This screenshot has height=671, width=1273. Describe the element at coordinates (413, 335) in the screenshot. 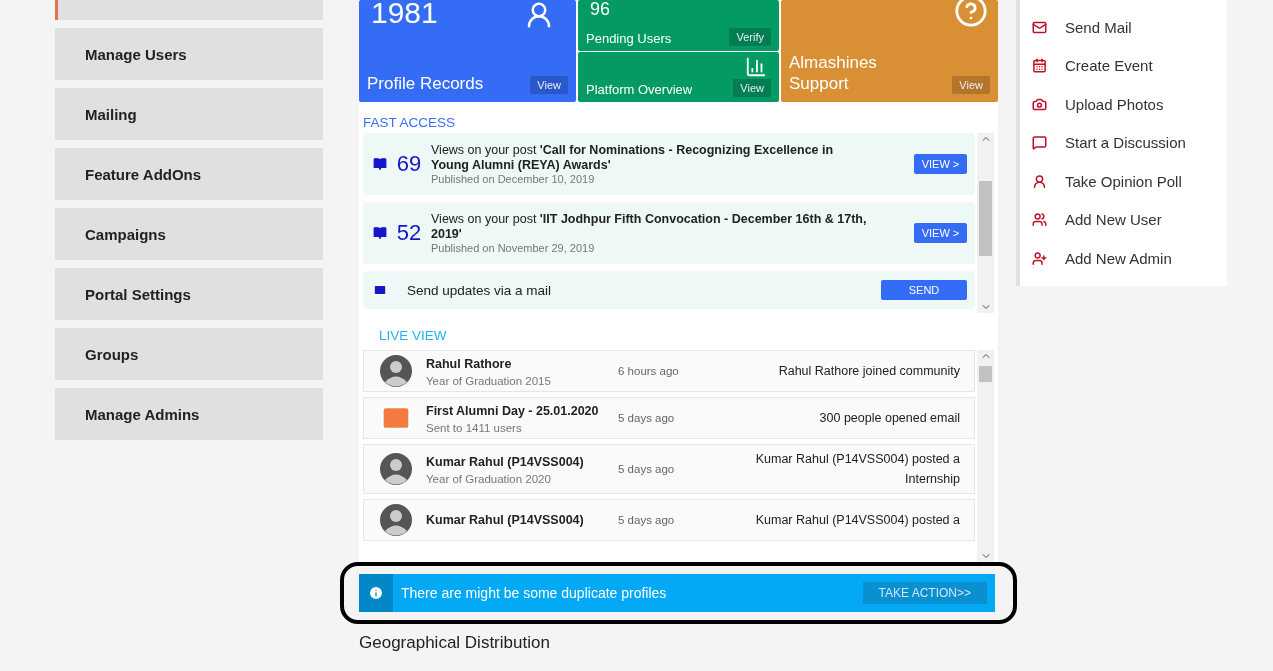

I see `section-title: LIVE VIEW` at that location.